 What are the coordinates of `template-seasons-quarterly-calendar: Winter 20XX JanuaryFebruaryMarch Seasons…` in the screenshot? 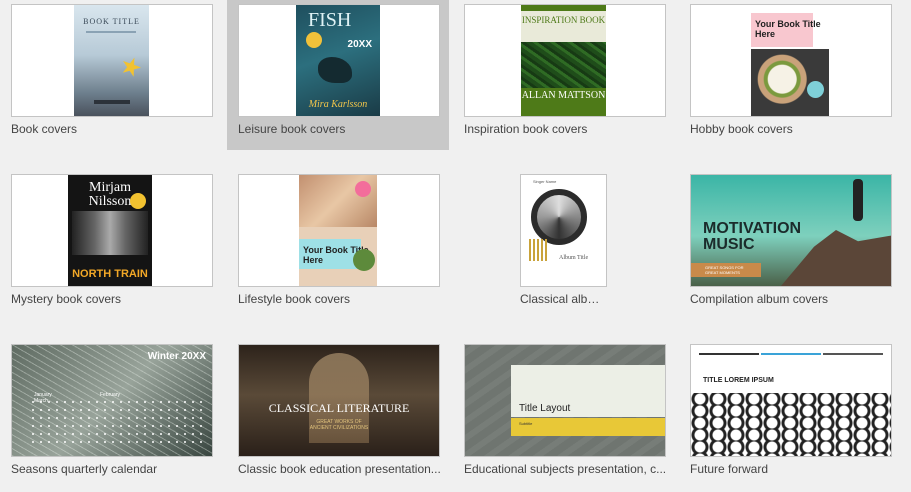 It's located at (111, 415).